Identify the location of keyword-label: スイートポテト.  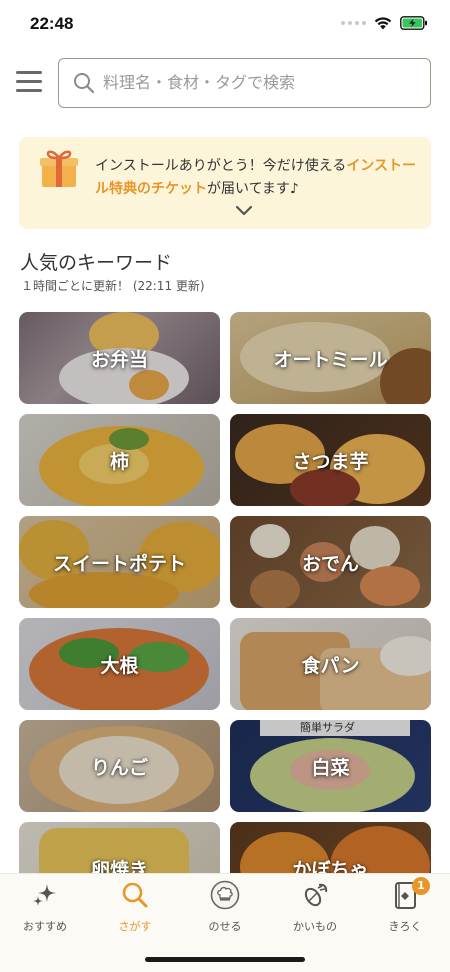
(119, 563).